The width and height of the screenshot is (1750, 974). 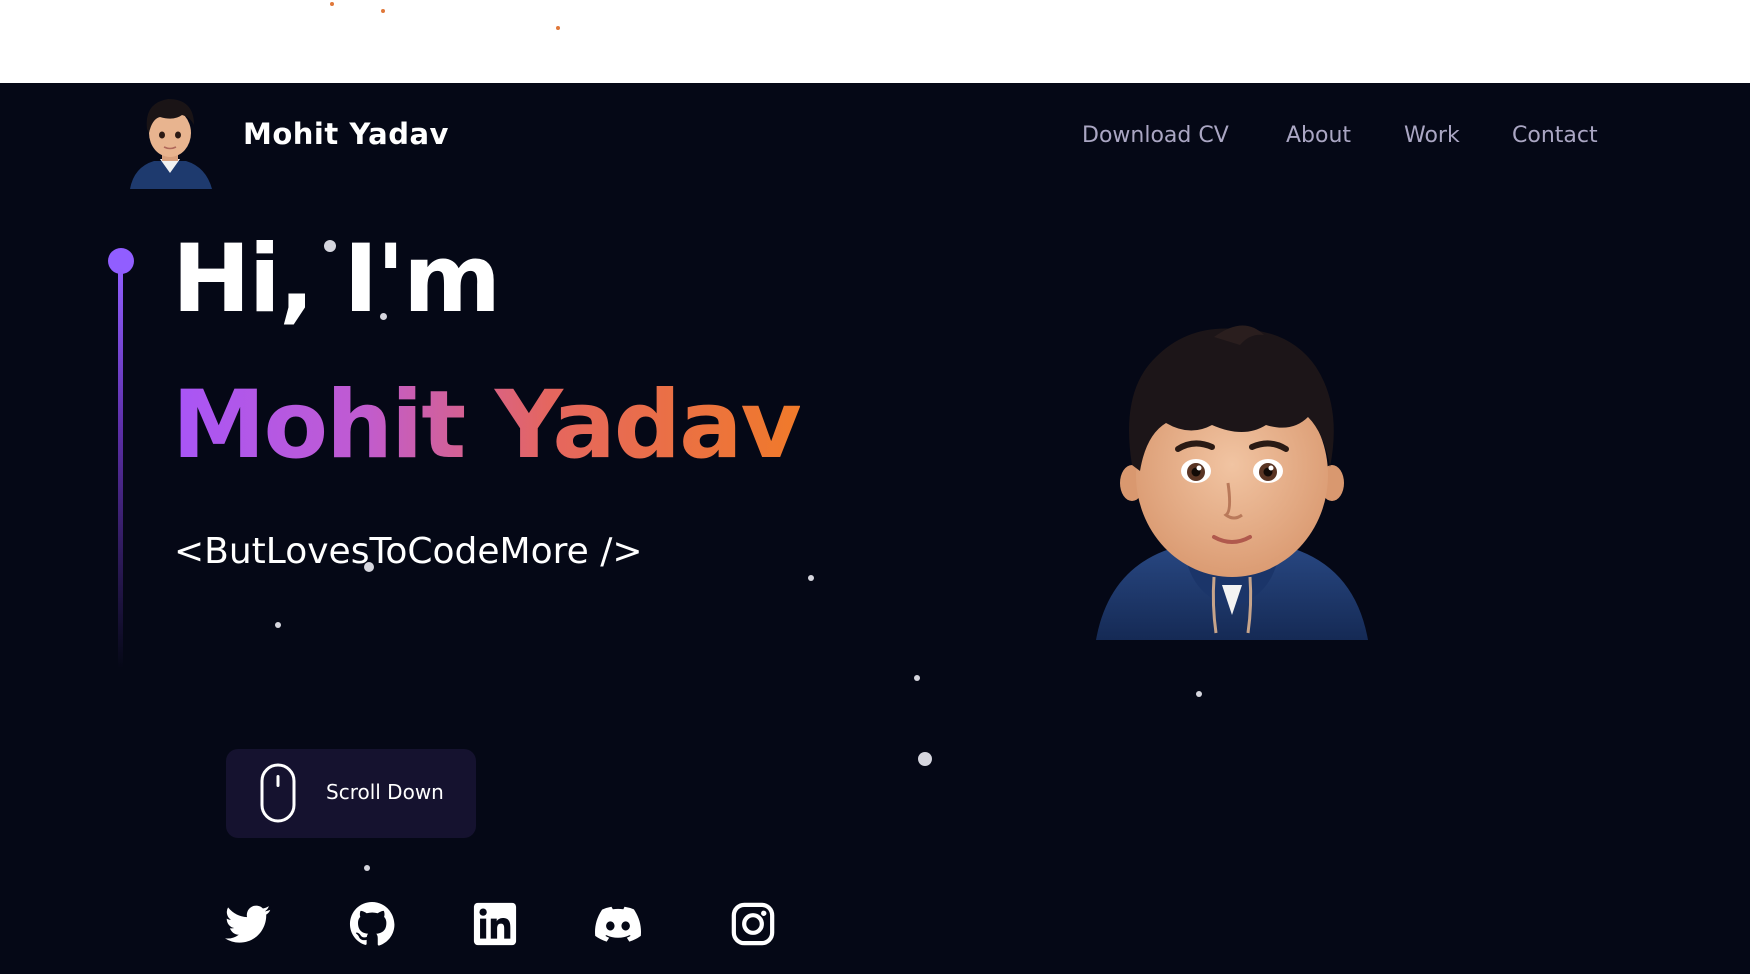 I want to click on nav-about: About, so click(x=1318, y=135).